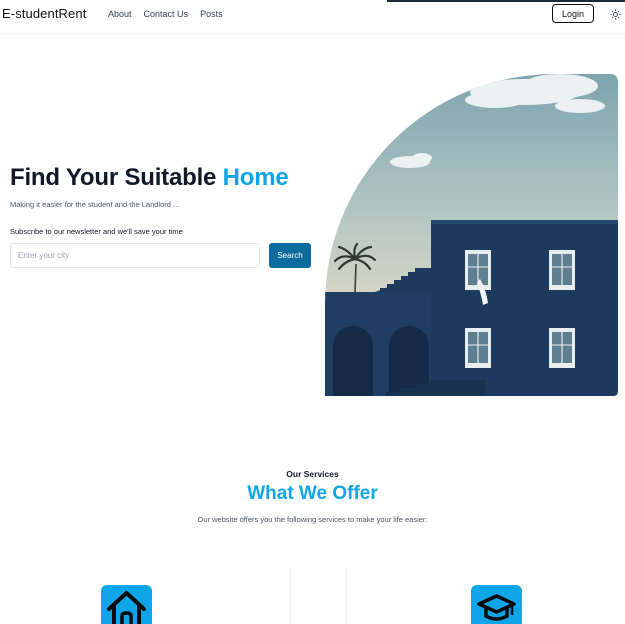 This screenshot has width=625, height=624. I want to click on nav-link-contact: Contact Us, so click(166, 14).